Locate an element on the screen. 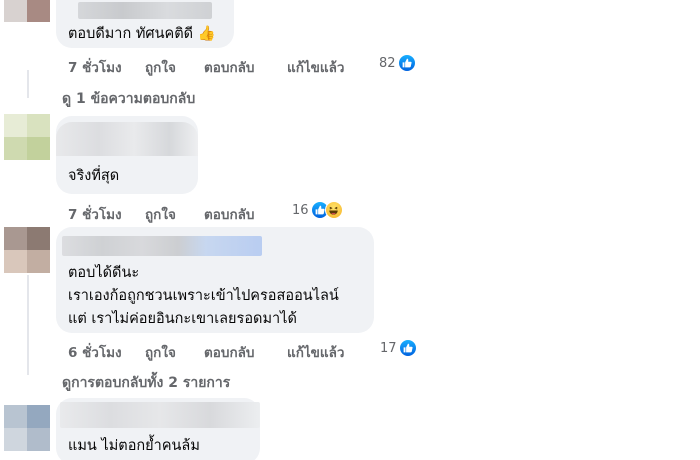 The height and width of the screenshot is (460, 700). reaction-count: 17 is located at coordinates (388, 348).